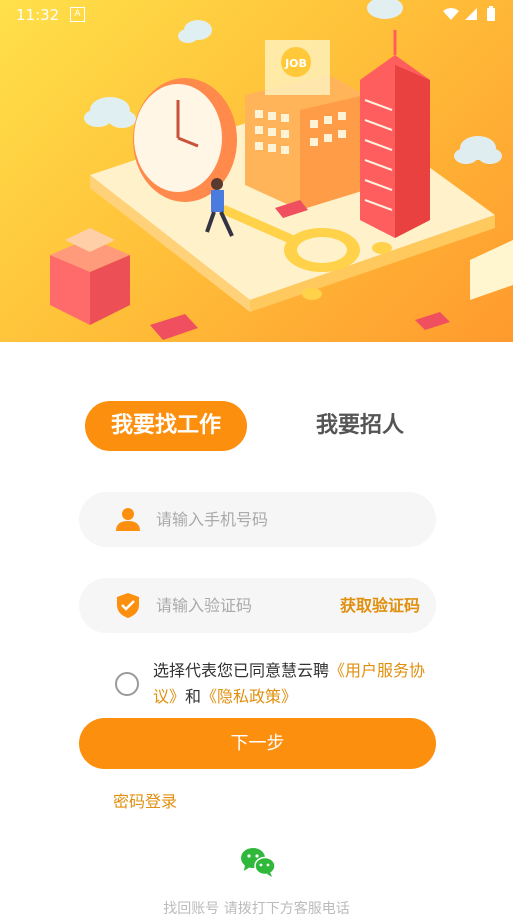  Describe the element at coordinates (249, 696) in the screenshot. I see `privacy-policy-link: 《隐私政策》` at that location.